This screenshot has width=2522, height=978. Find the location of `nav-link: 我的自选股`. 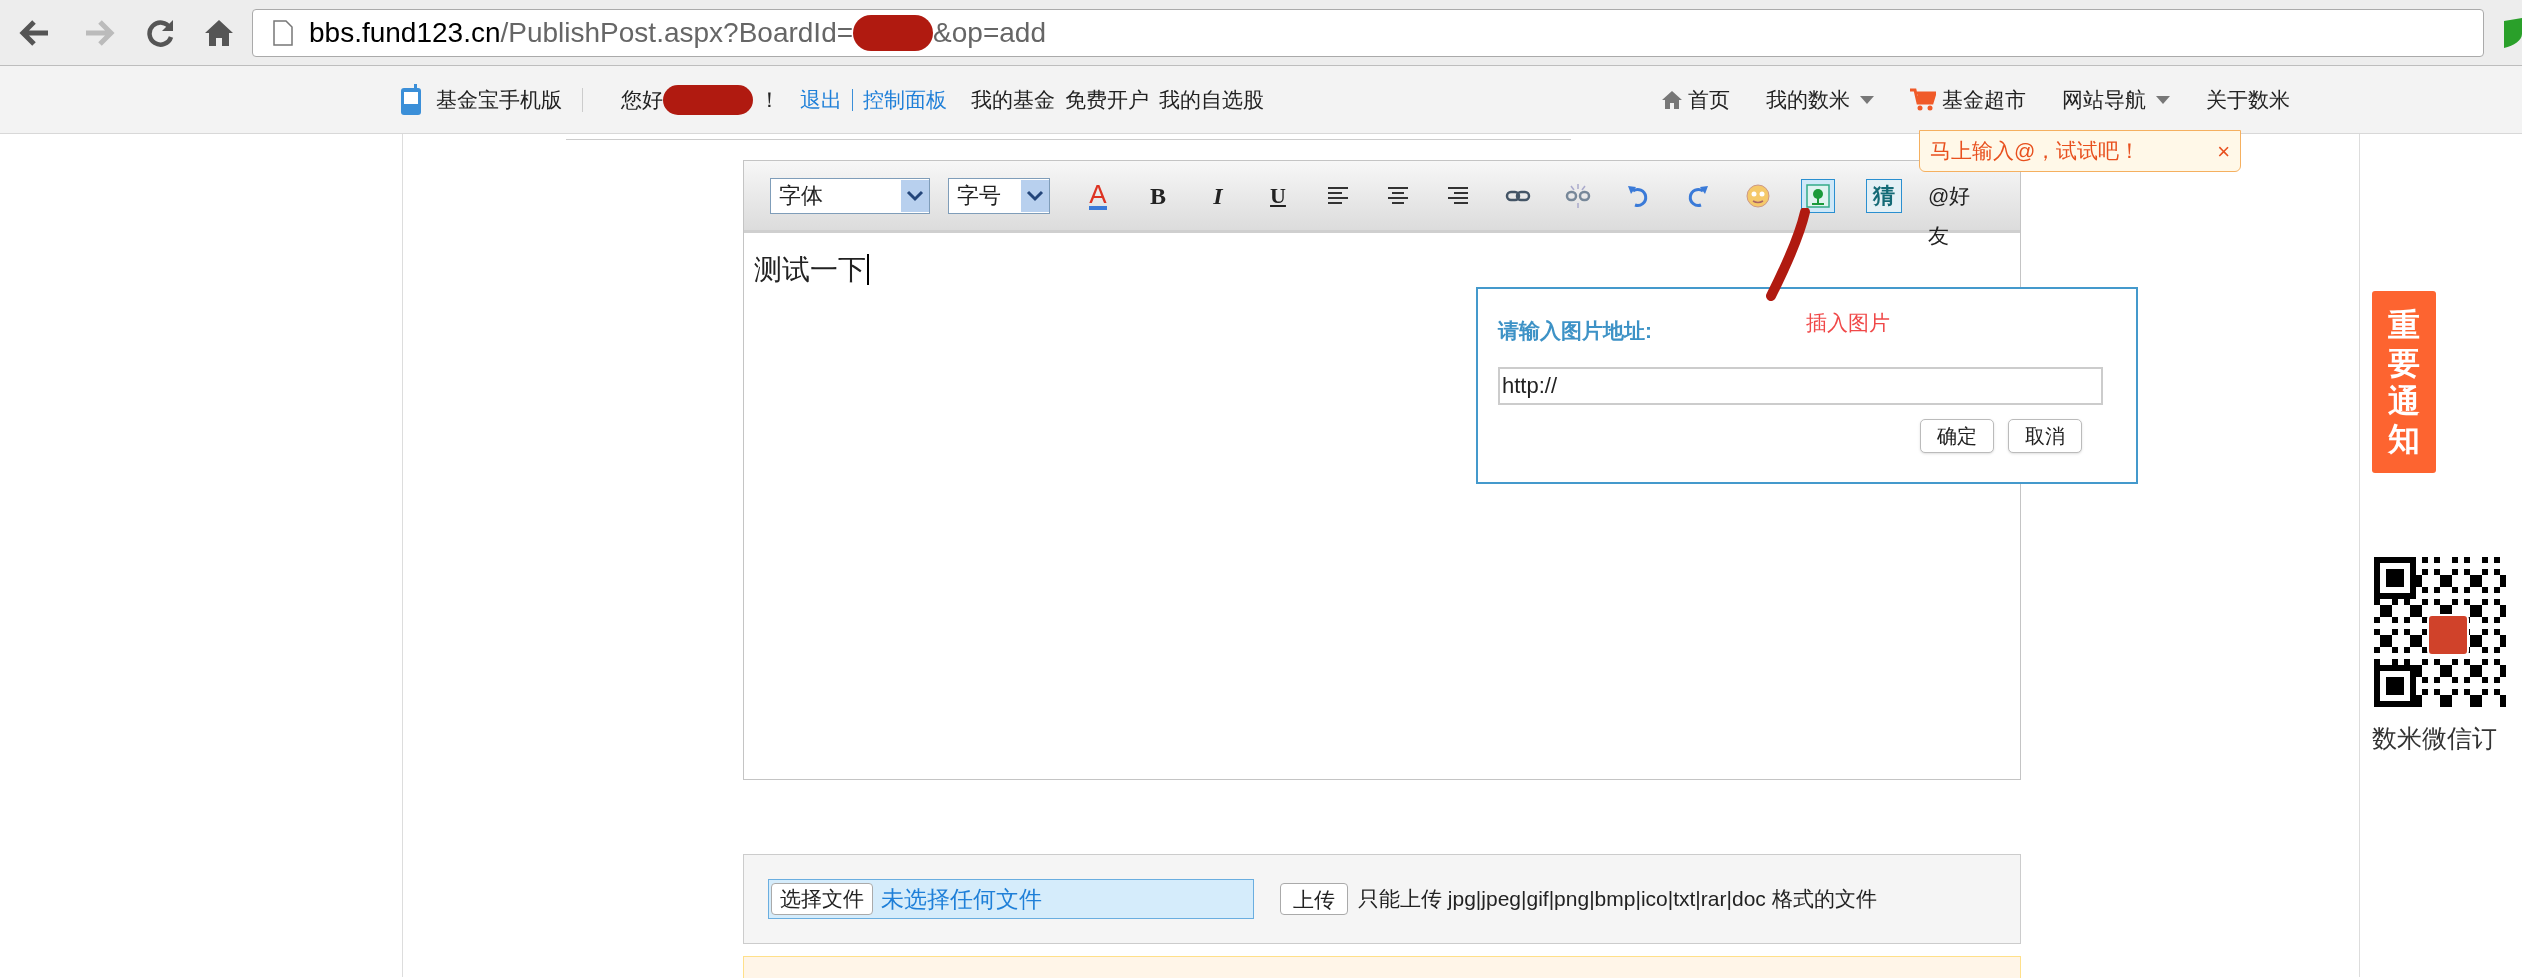

nav-link: 我的自选股 is located at coordinates (1211, 99).